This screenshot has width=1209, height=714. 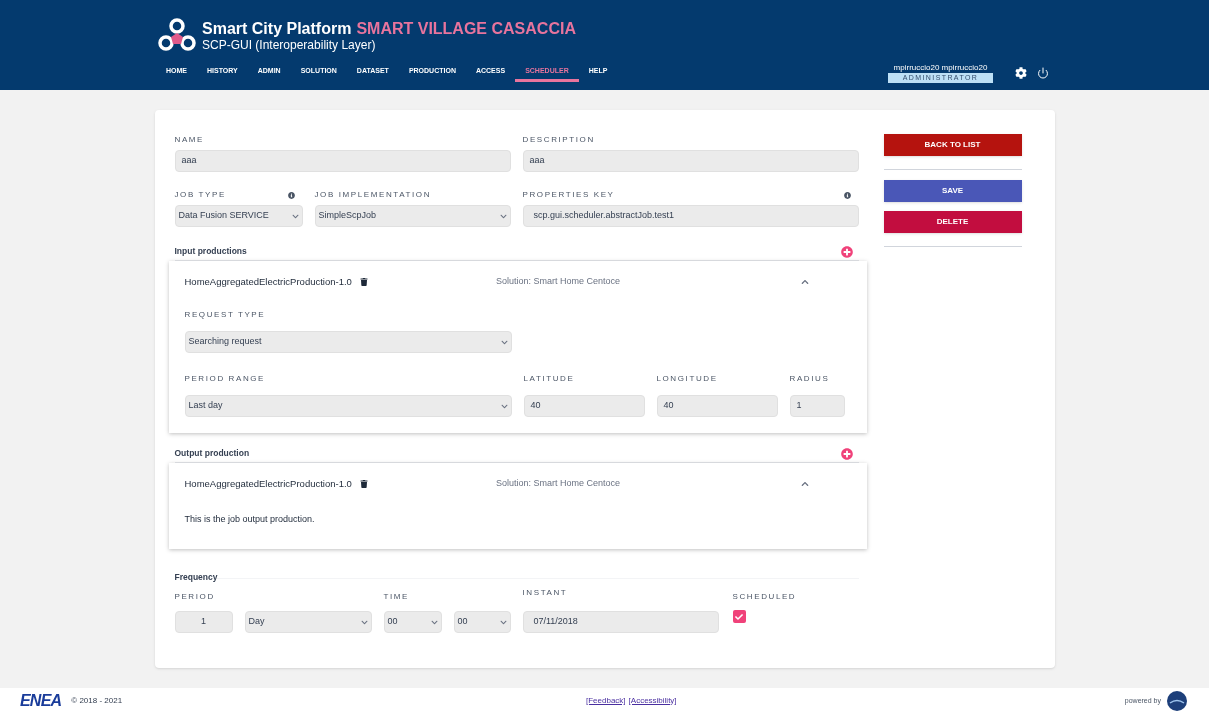 I want to click on scheduled-checkbox, so click(x=739, y=616).